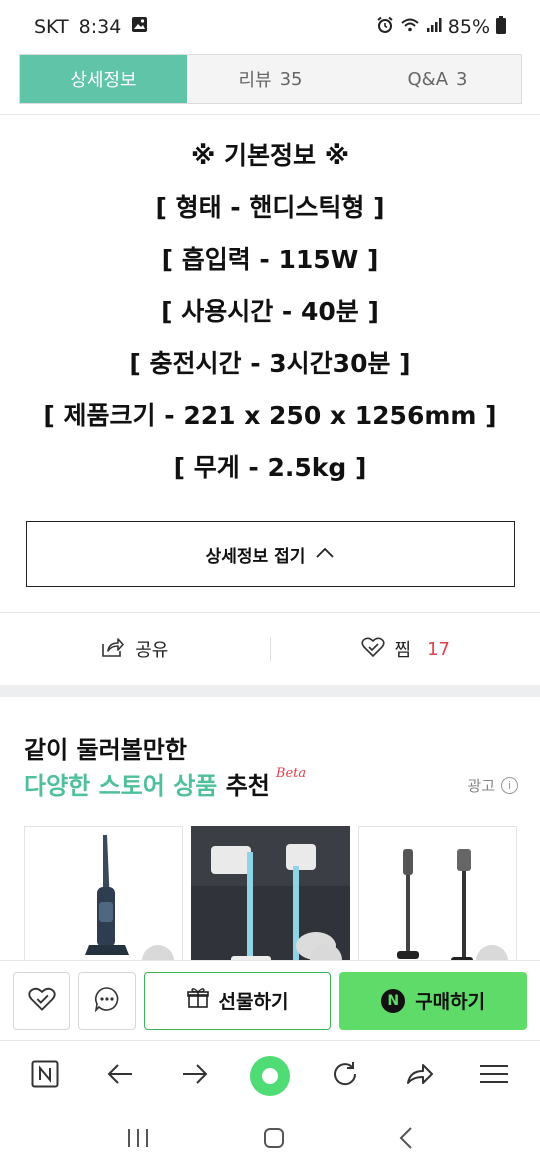 This screenshot has height=1170, width=540. What do you see at coordinates (291, 773) in the screenshot?
I see `beta-badge: Beta` at bounding box center [291, 773].